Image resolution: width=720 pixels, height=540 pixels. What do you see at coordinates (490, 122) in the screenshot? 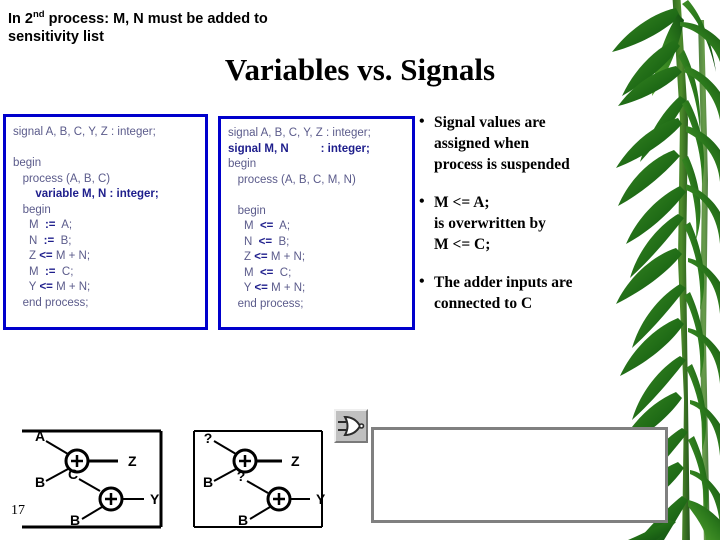
I see `bullet-line: Signal values are` at bounding box center [490, 122].